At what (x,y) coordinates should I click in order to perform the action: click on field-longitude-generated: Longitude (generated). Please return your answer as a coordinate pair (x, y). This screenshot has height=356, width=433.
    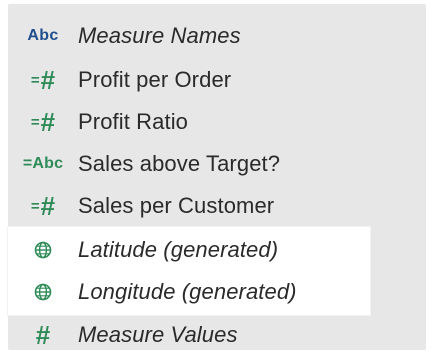
    Looking at the image, I should click on (217, 292).